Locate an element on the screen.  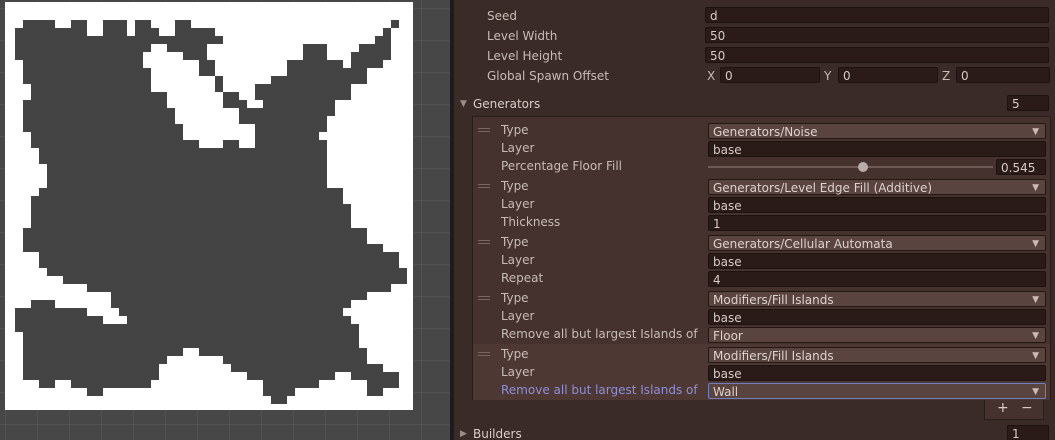
thickness-label: Thickness is located at coordinates (531, 222).